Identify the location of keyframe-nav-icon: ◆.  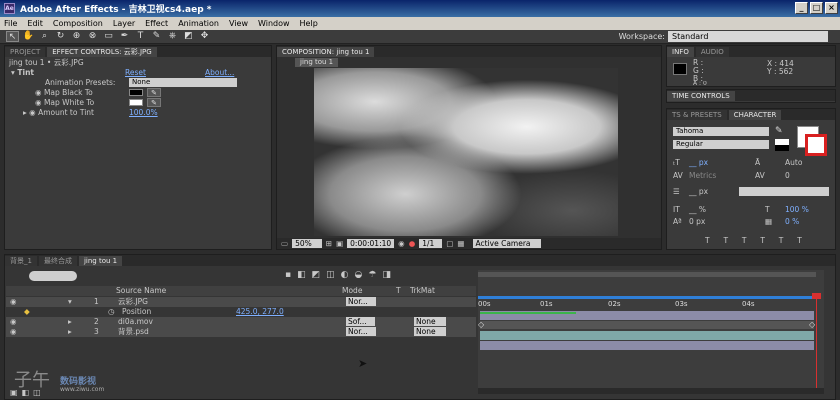
(27, 312).